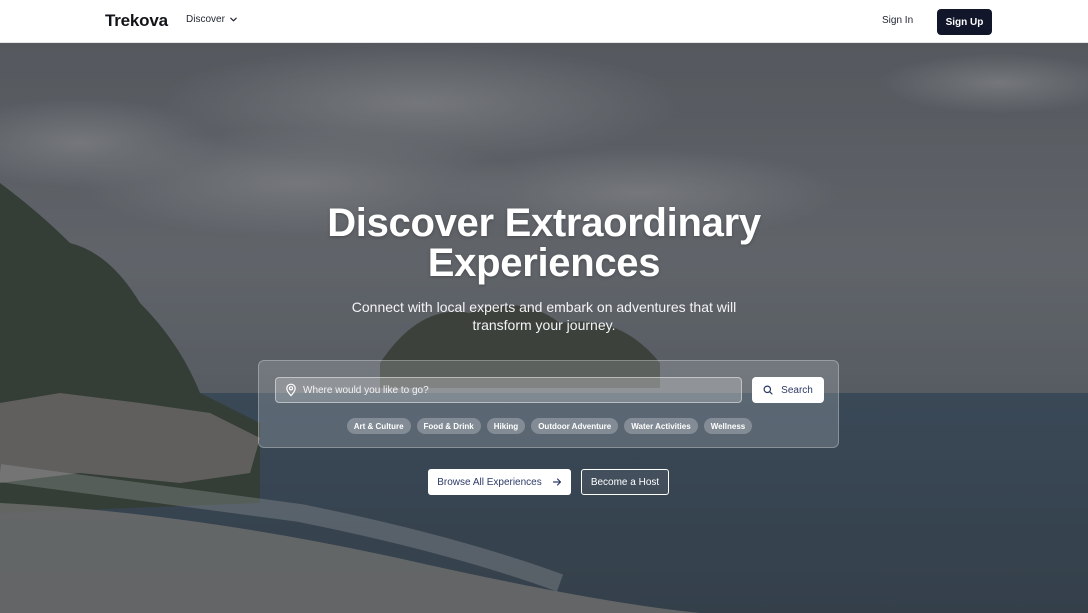 The height and width of the screenshot is (613, 1088). What do you see at coordinates (291, 390) in the screenshot?
I see `map-pin-icon` at bounding box center [291, 390].